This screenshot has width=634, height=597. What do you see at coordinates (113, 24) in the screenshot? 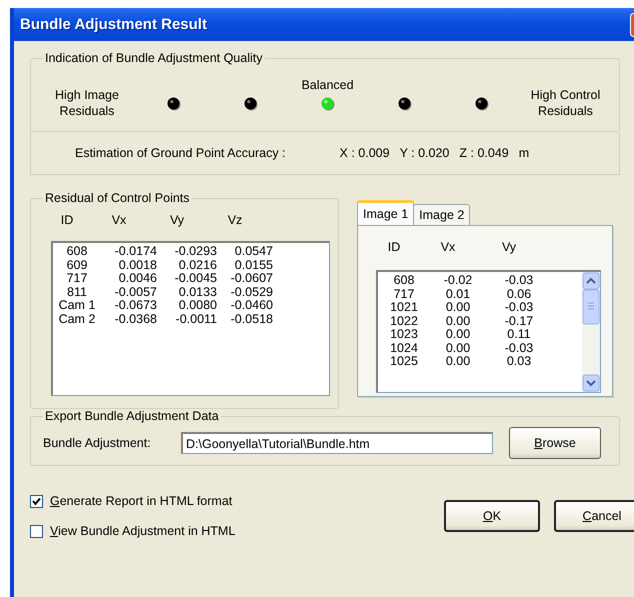
I see `window-title: Bundle Adjustment Result` at bounding box center [113, 24].